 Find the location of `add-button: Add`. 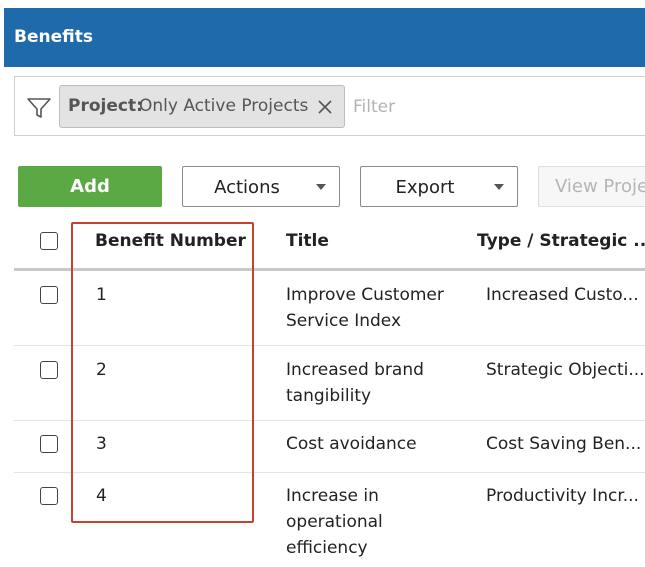

add-button: Add is located at coordinates (90, 186).